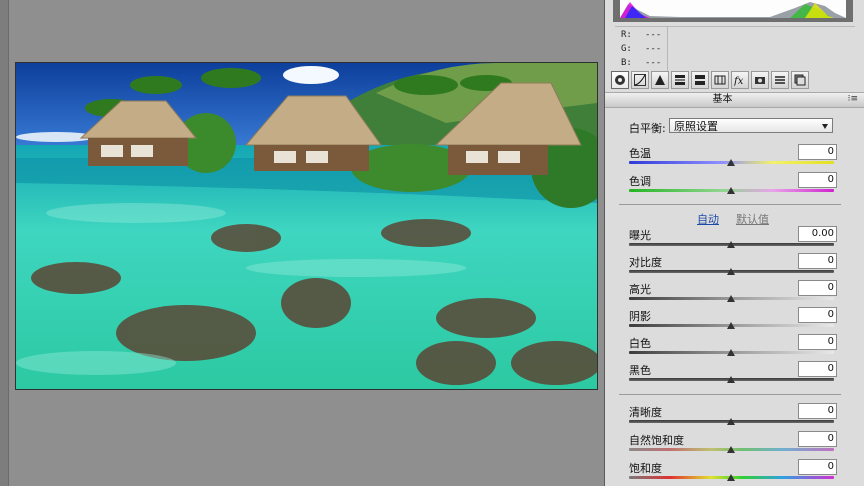  What do you see at coordinates (731, 244) in the screenshot?
I see `exposure-slider-thumb` at bounding box center [731, 244].